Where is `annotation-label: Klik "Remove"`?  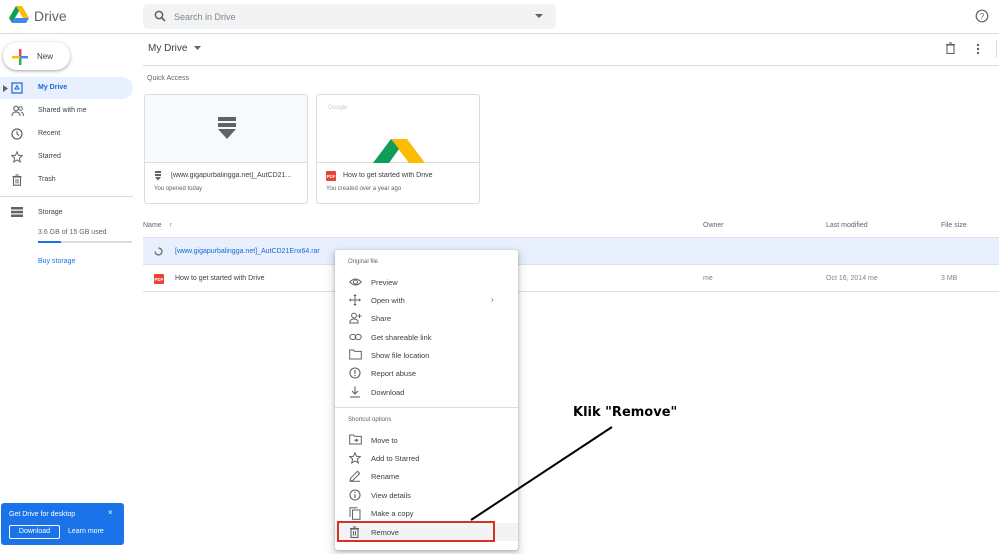 annotation-label: Klik "Remove" is located at coordinates (625, 412).